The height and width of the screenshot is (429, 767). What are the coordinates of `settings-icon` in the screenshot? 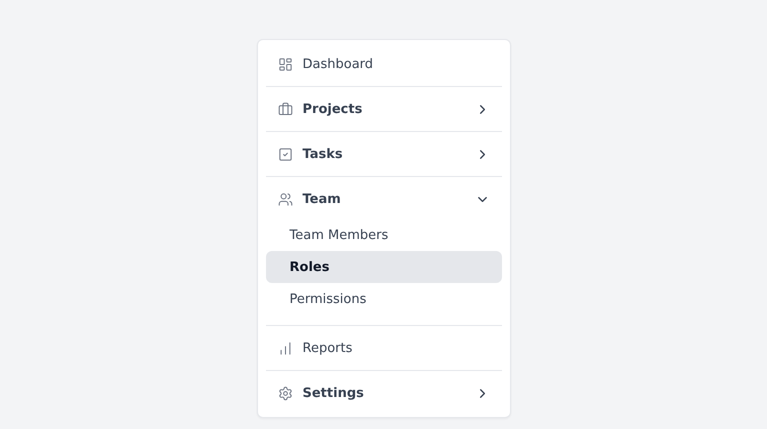 It's located at (285, 393).